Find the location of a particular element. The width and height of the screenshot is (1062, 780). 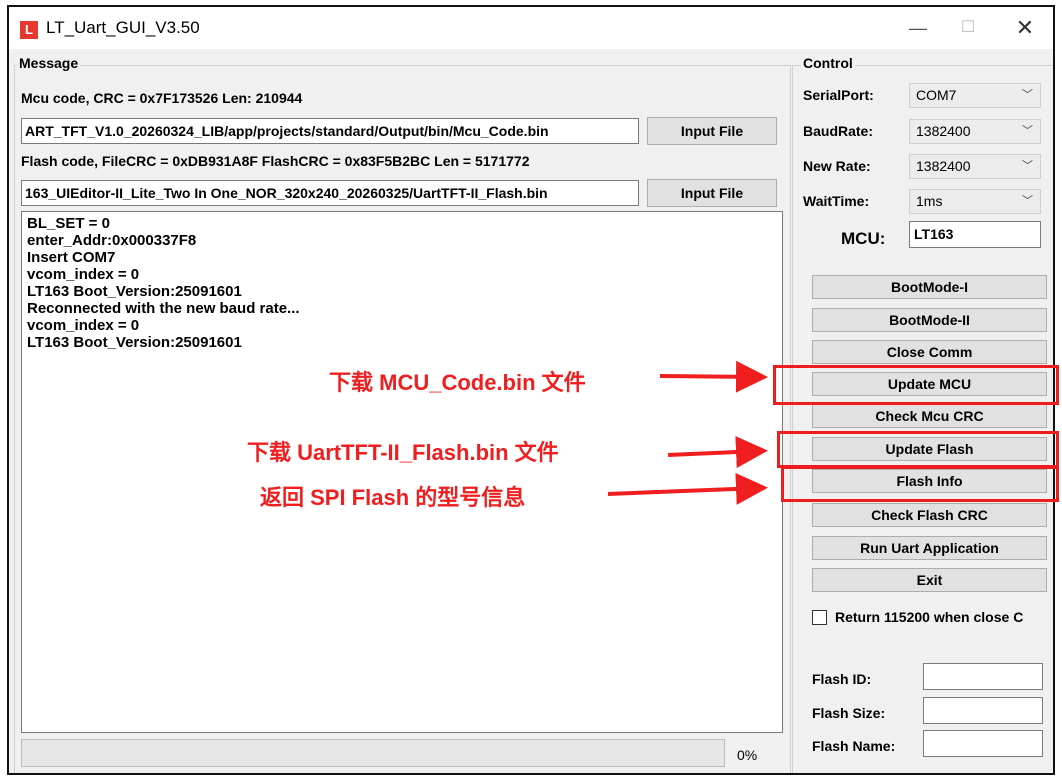

arrow-to-flash-info is located at coordinates (687, 488).